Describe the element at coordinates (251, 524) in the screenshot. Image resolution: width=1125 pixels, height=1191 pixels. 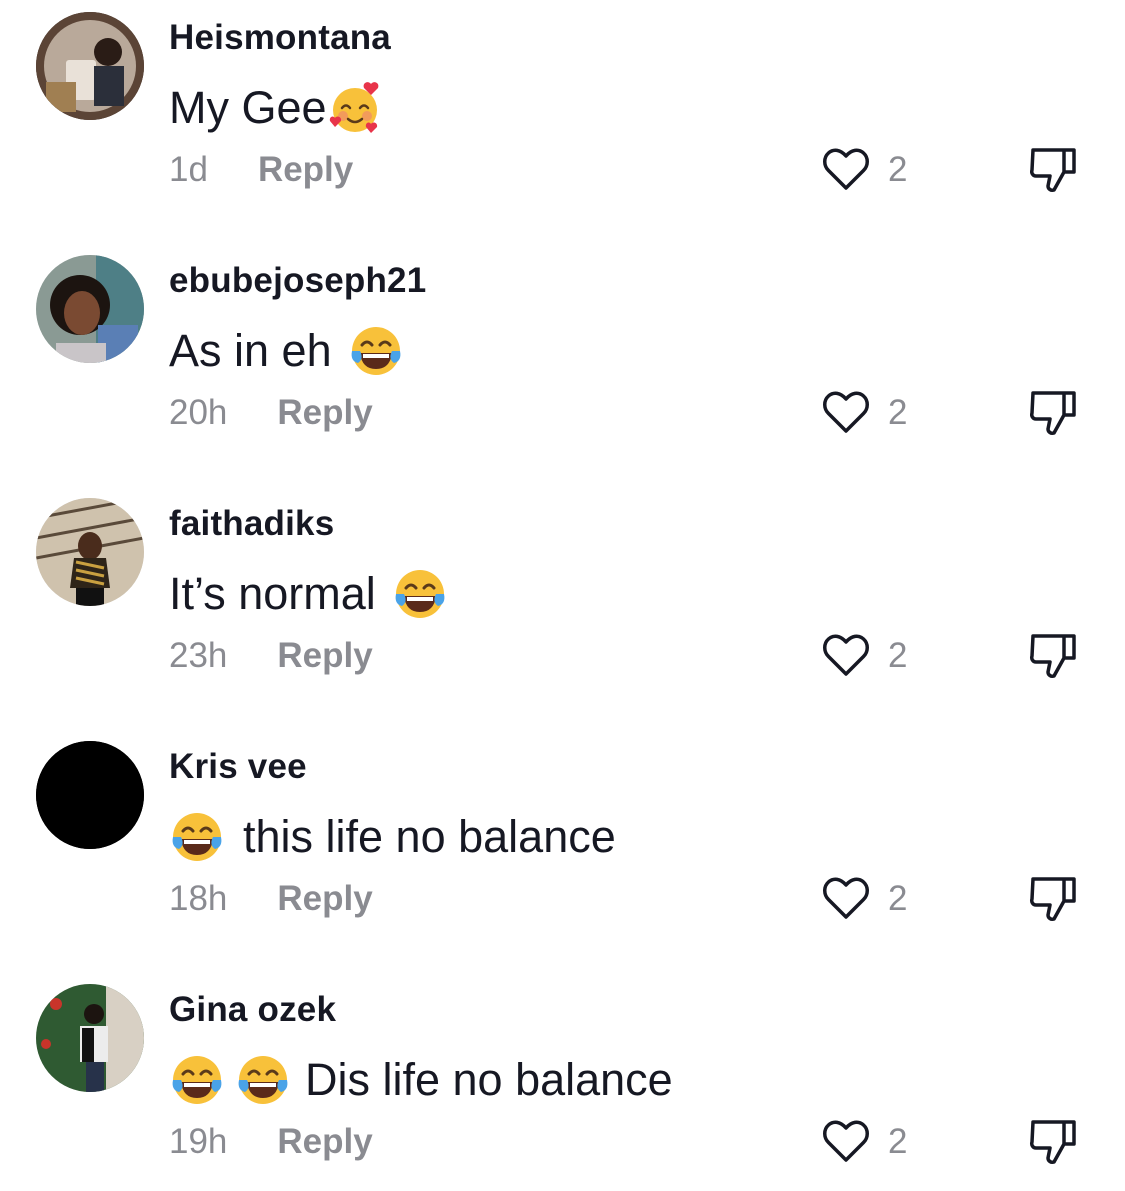
I see `username: faithadiks` at that location.